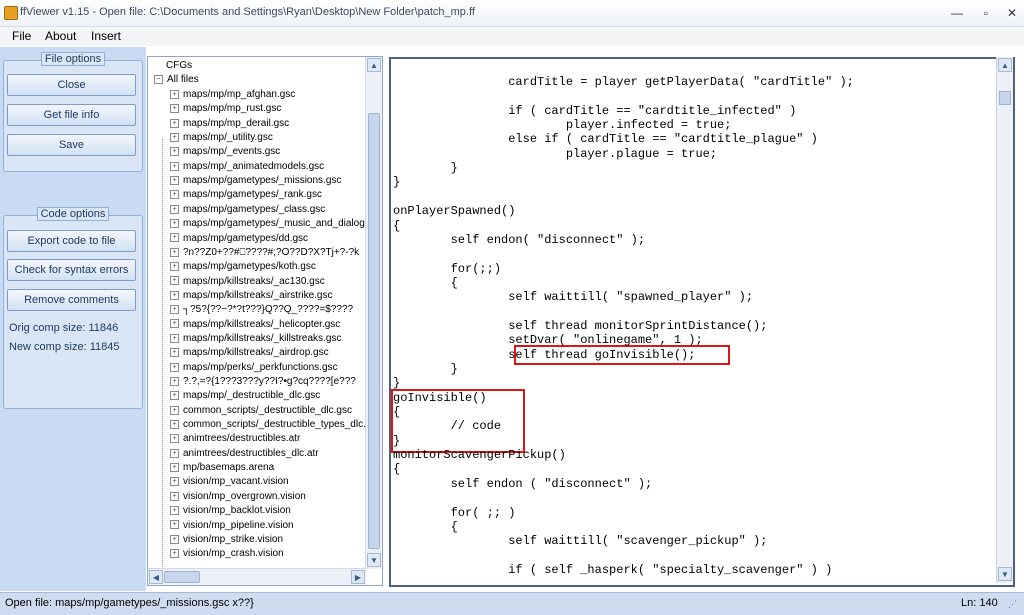 The image size is (1024, 615). What do you see at coordinates (374, 331) in the screenshot?
I see `tree-scroll-thumb` at bounding box center [374, 331].